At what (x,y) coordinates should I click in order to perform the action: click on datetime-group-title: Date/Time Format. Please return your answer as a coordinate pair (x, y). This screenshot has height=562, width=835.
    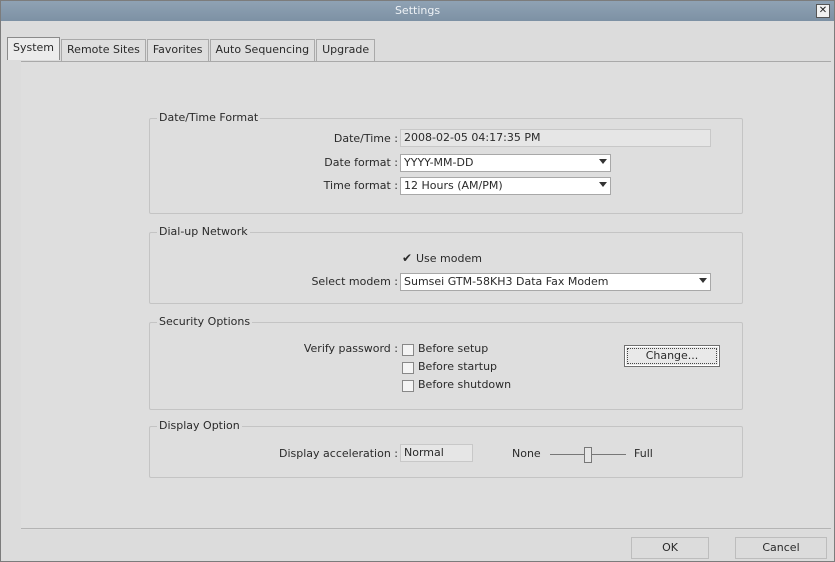
    Looking at the image, I should click on (209, 117).